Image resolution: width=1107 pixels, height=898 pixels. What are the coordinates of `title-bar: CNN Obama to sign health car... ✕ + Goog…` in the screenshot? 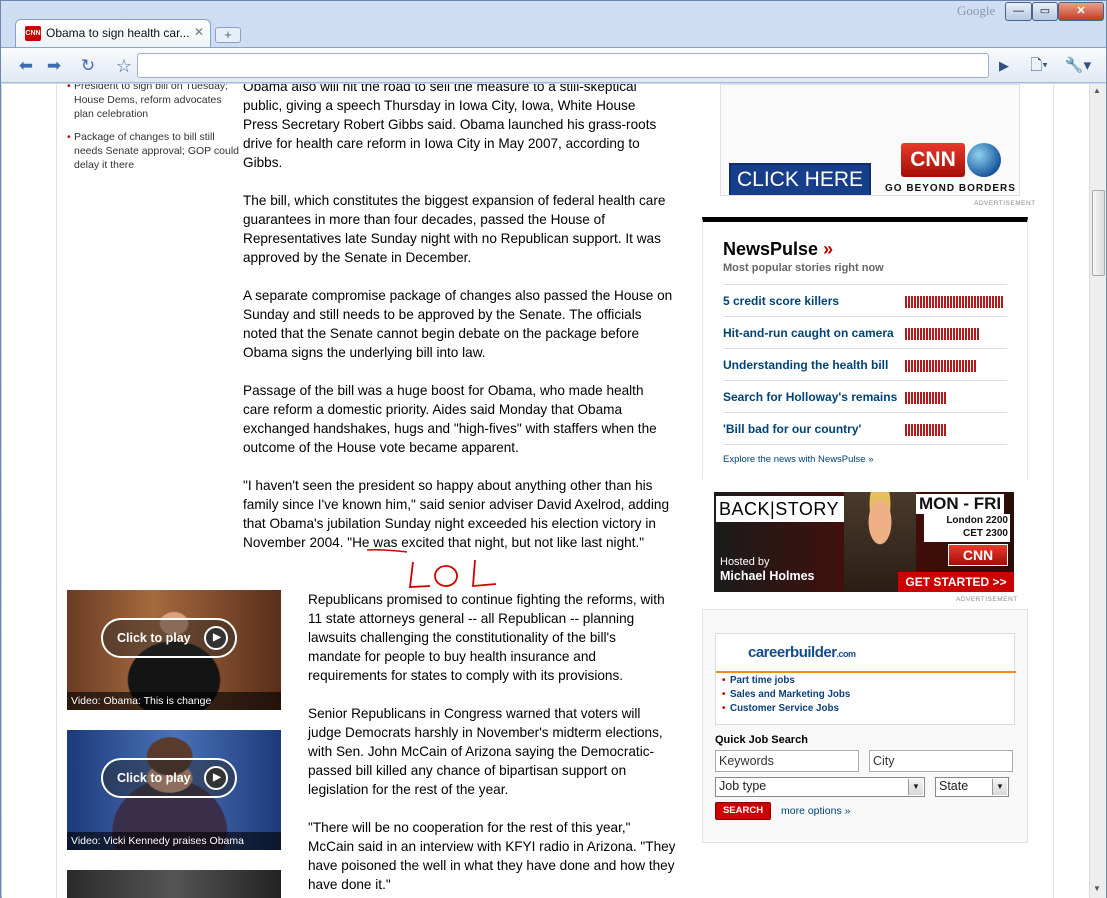 It's located at (553, 24).